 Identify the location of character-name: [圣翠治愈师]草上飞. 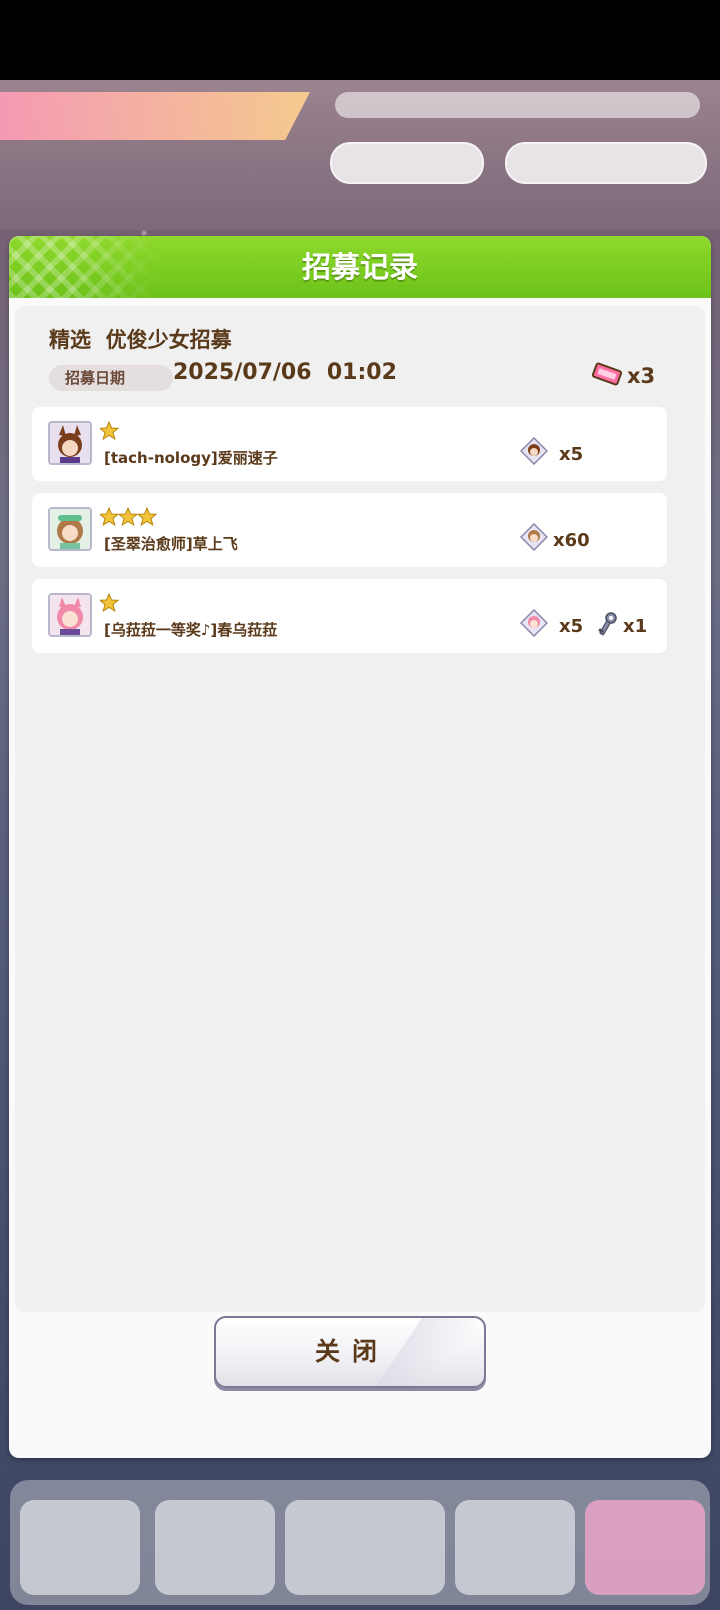
(171, 544).